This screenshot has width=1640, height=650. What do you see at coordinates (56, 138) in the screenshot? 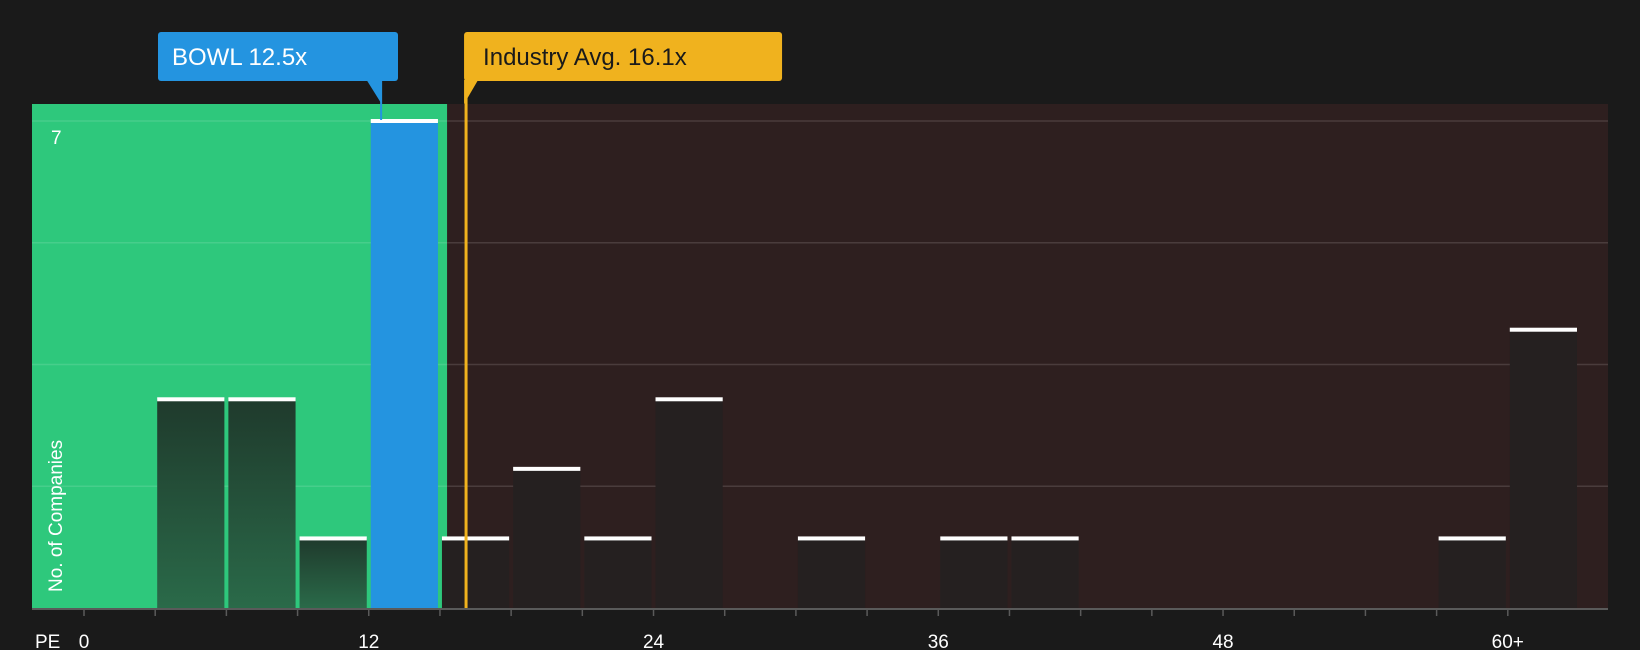
I see `y-tick-label: 7` at bounding box center [56, 138].